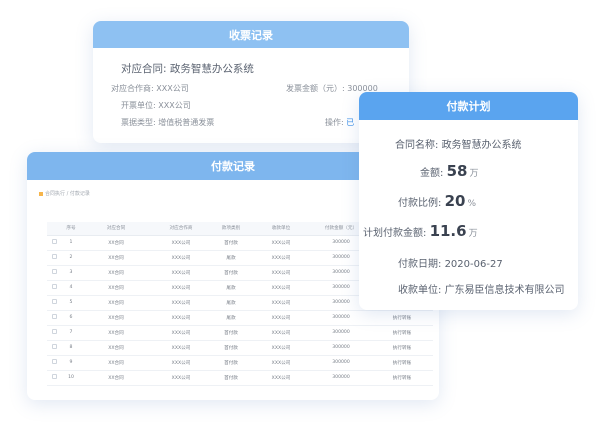  Describe the element at coordinates (186, 122) in the screenshot. I see `receipt-type-value: 增值税普通发票` at that location.